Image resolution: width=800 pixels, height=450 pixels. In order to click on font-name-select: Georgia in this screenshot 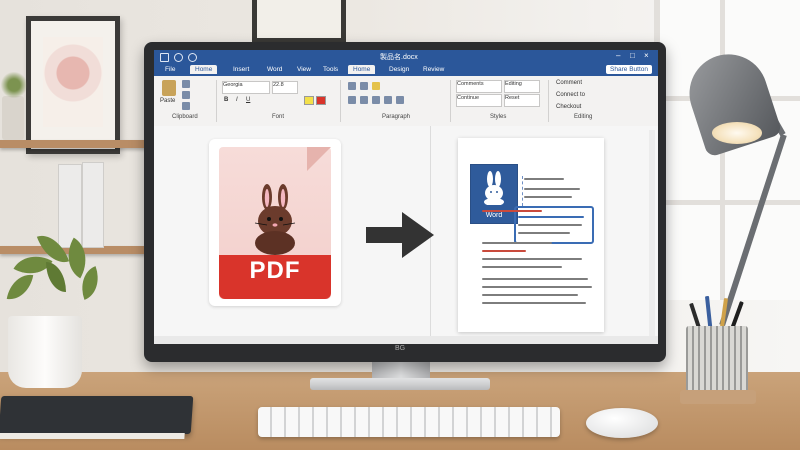, I will do `click(246, 87)`.